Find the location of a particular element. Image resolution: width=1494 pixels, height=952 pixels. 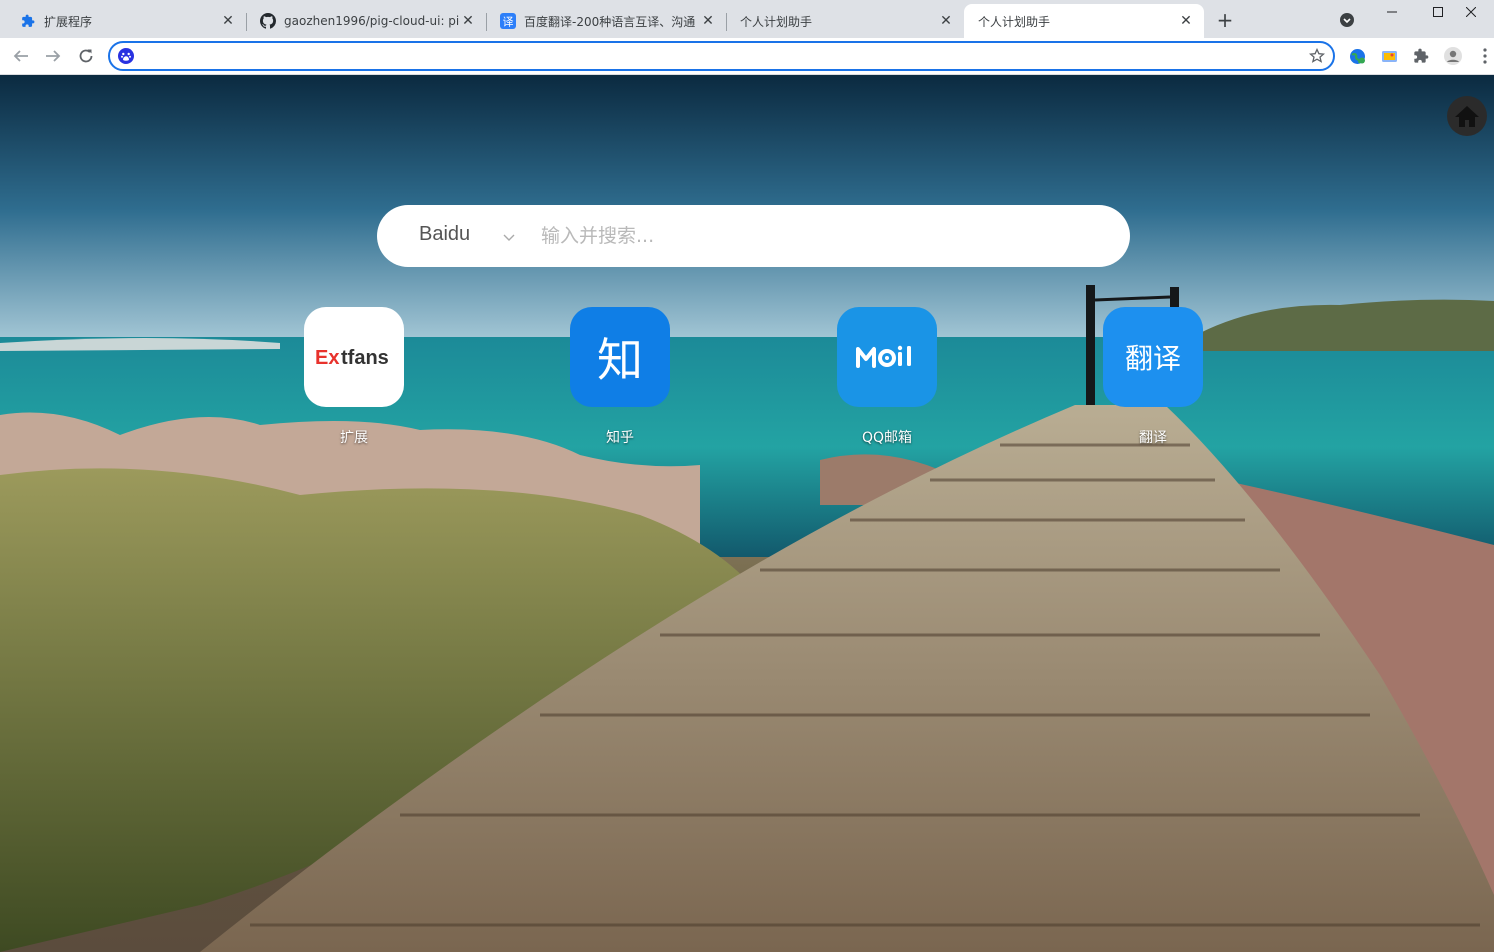

svg-text: tfans is located at coordinates (365, 358).